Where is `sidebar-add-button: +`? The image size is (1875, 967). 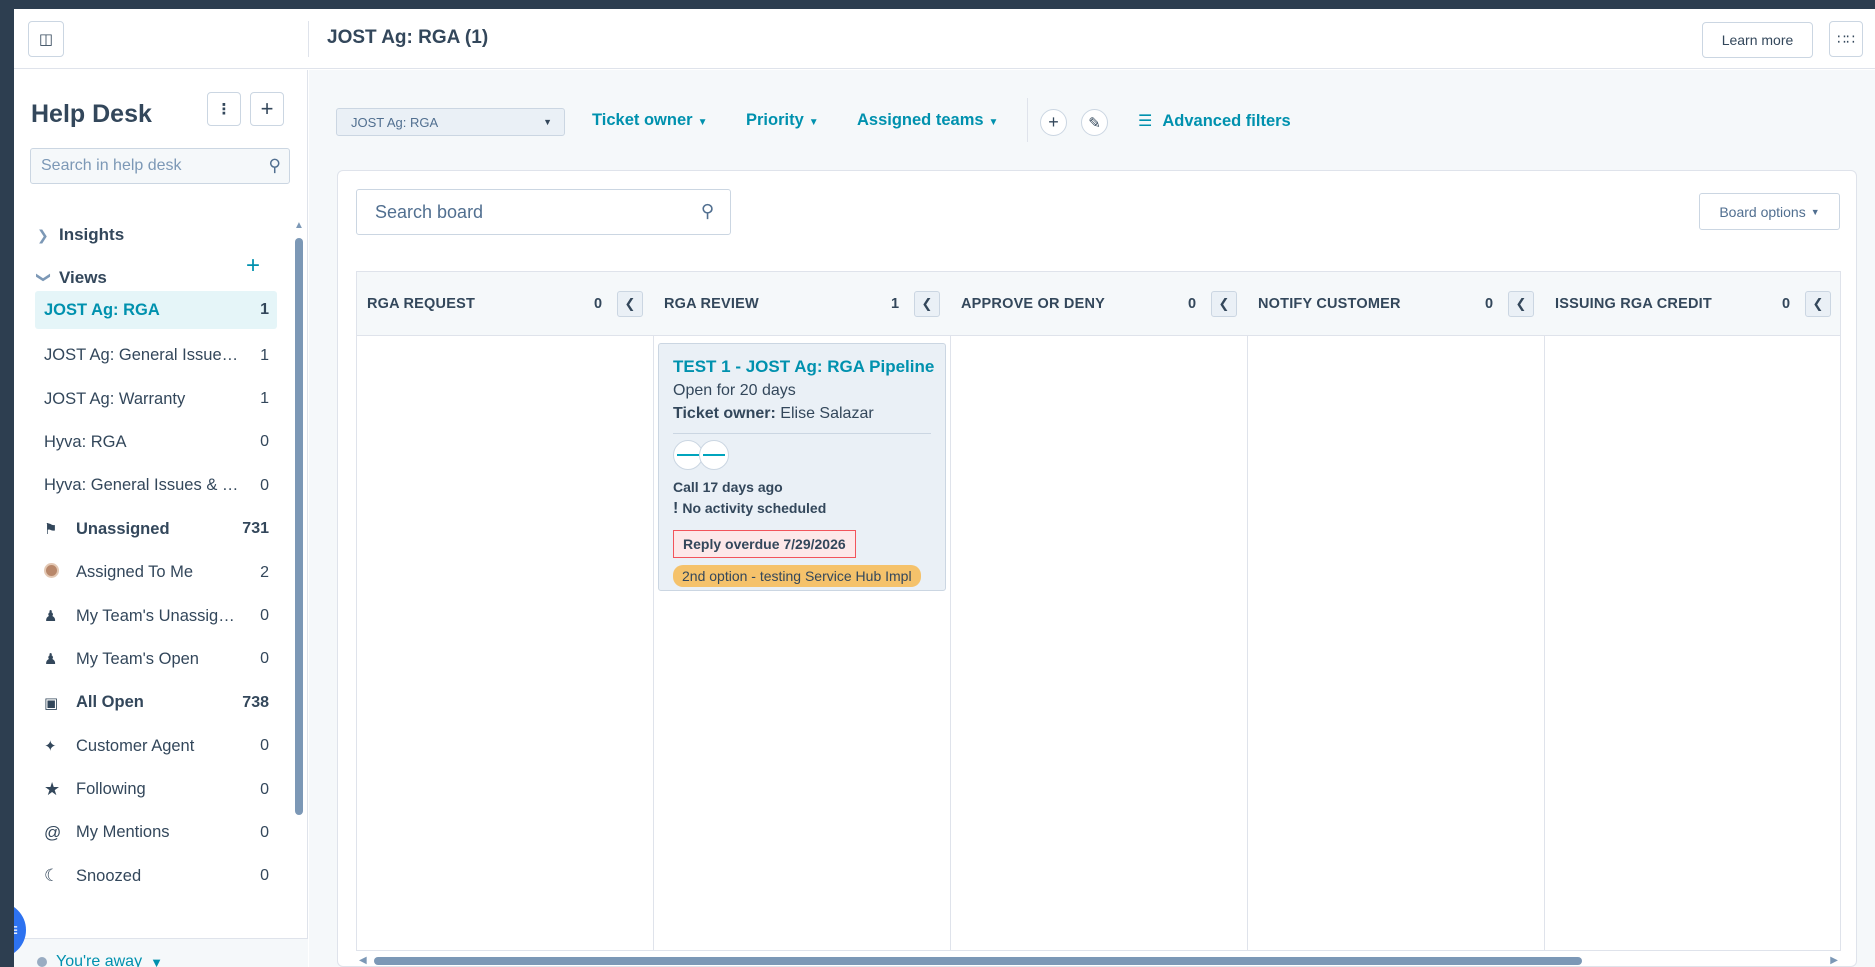
sidebar-add-button: + is located at coordinates (267, 109).